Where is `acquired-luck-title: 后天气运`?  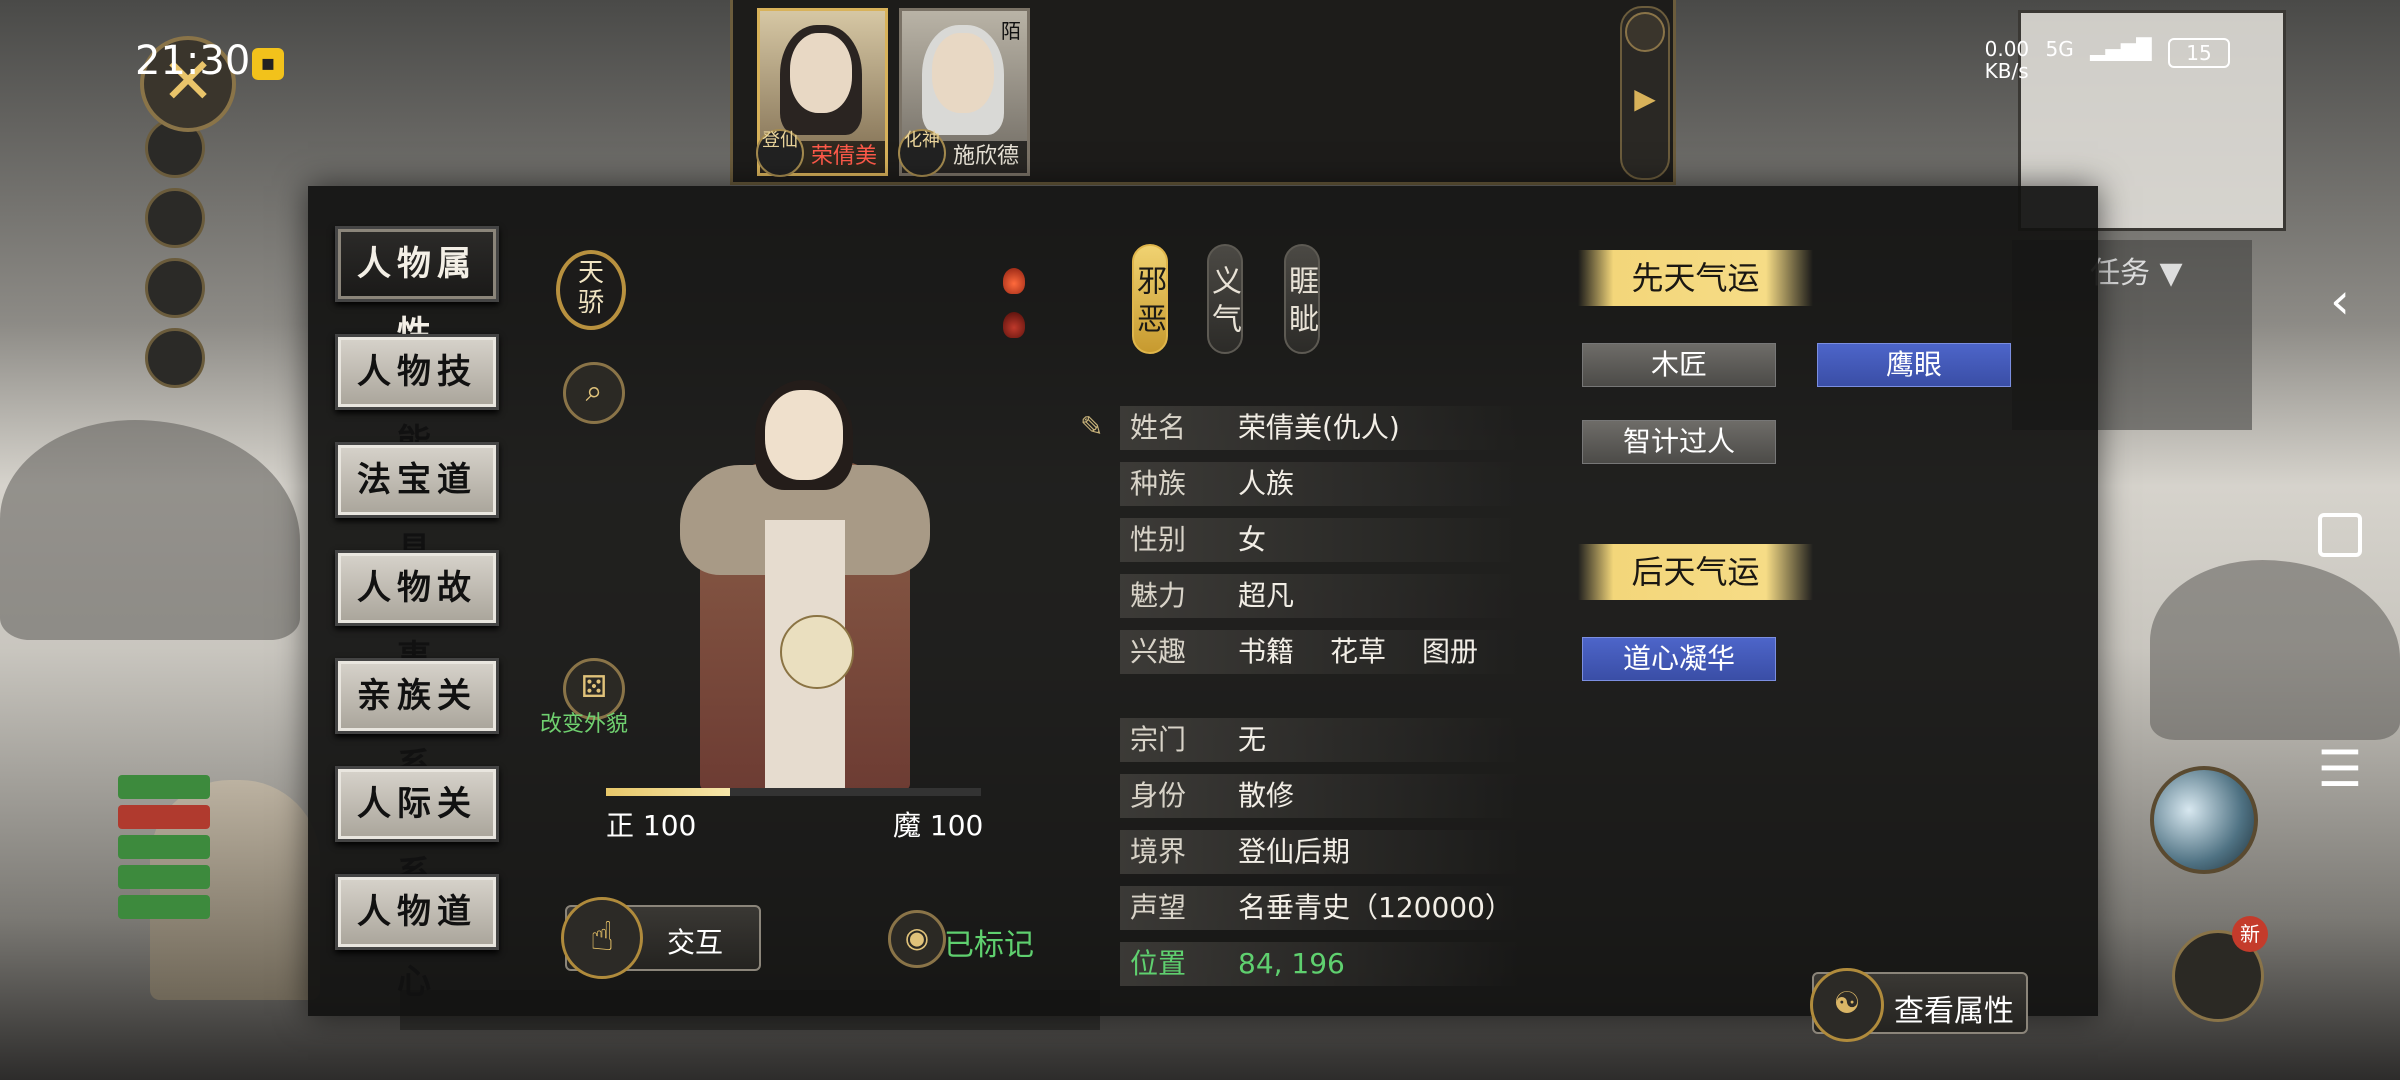
acquired-luck-title: 后天气运 is located at coordinates (1695, 572).